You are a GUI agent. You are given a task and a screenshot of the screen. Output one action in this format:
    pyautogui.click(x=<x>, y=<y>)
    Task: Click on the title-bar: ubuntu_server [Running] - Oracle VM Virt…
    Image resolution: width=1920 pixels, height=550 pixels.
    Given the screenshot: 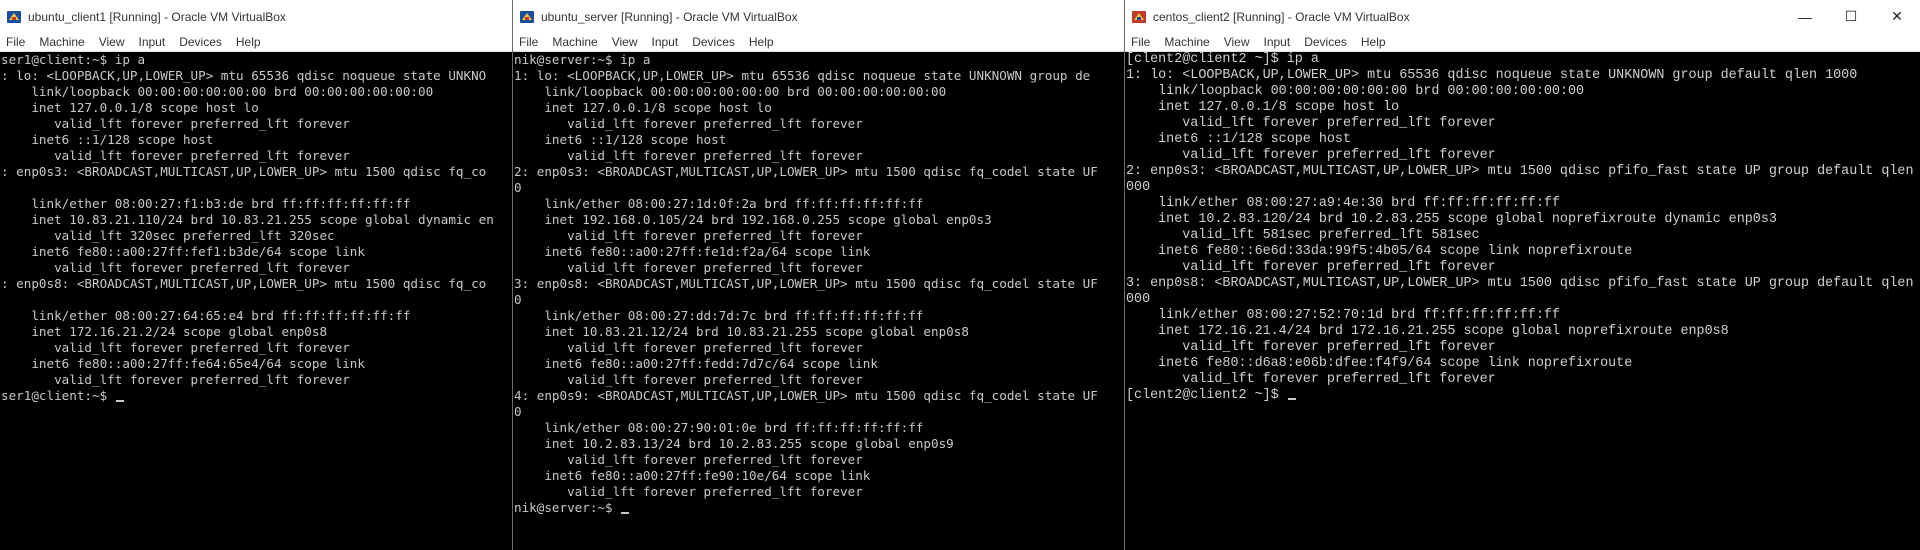 What is the action you would take?
    pyautogui.click(x=819, y=16)
    